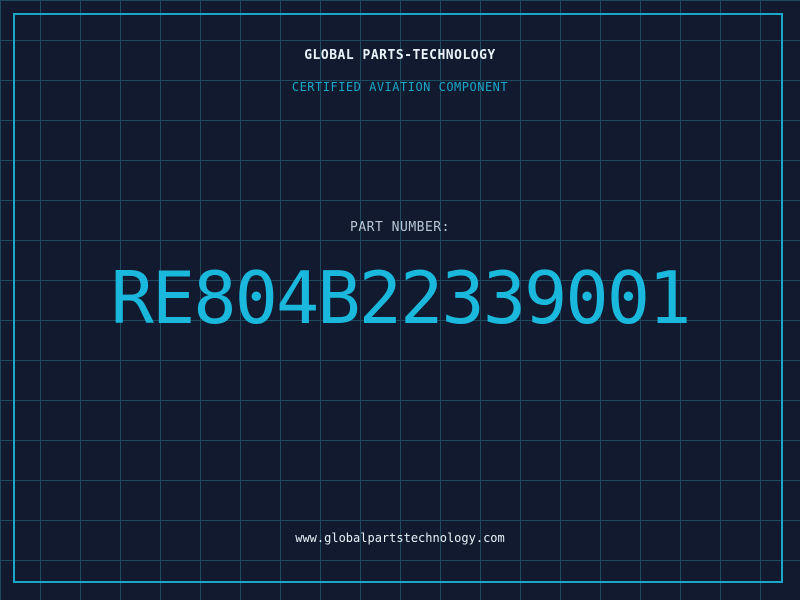 This screenshot has width=800, height=600. What do you see at coordinates (400, 227) in the screenshot?
I see `part-number-label: PART NUMBER:` at bounding box center [400, 227].